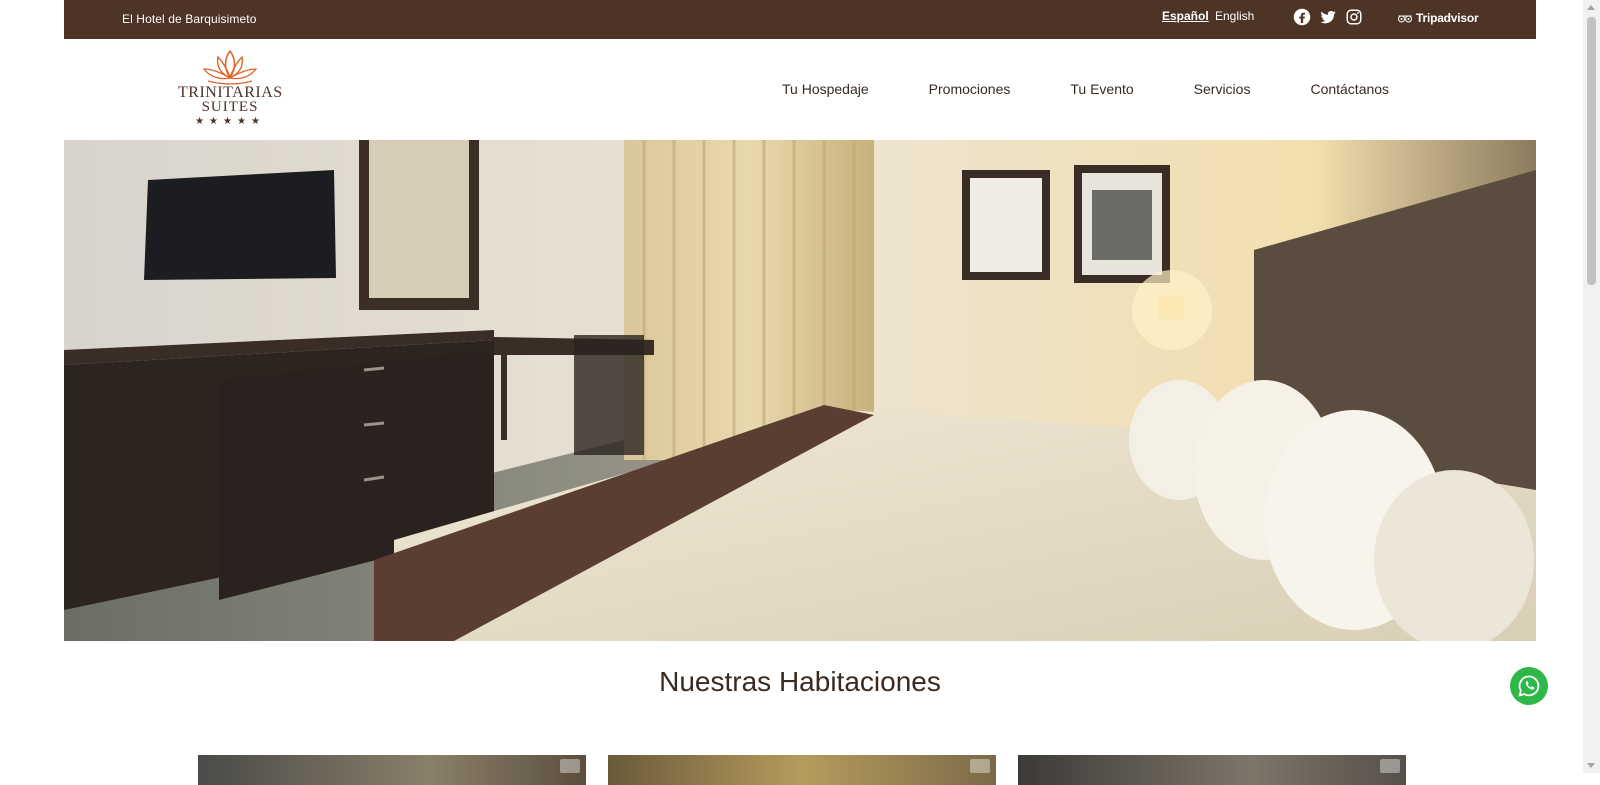  Describe the element at coordinates (1349, 89) in the screenshot. I see `nav-item-contactanos: Contáctanos` at that location.